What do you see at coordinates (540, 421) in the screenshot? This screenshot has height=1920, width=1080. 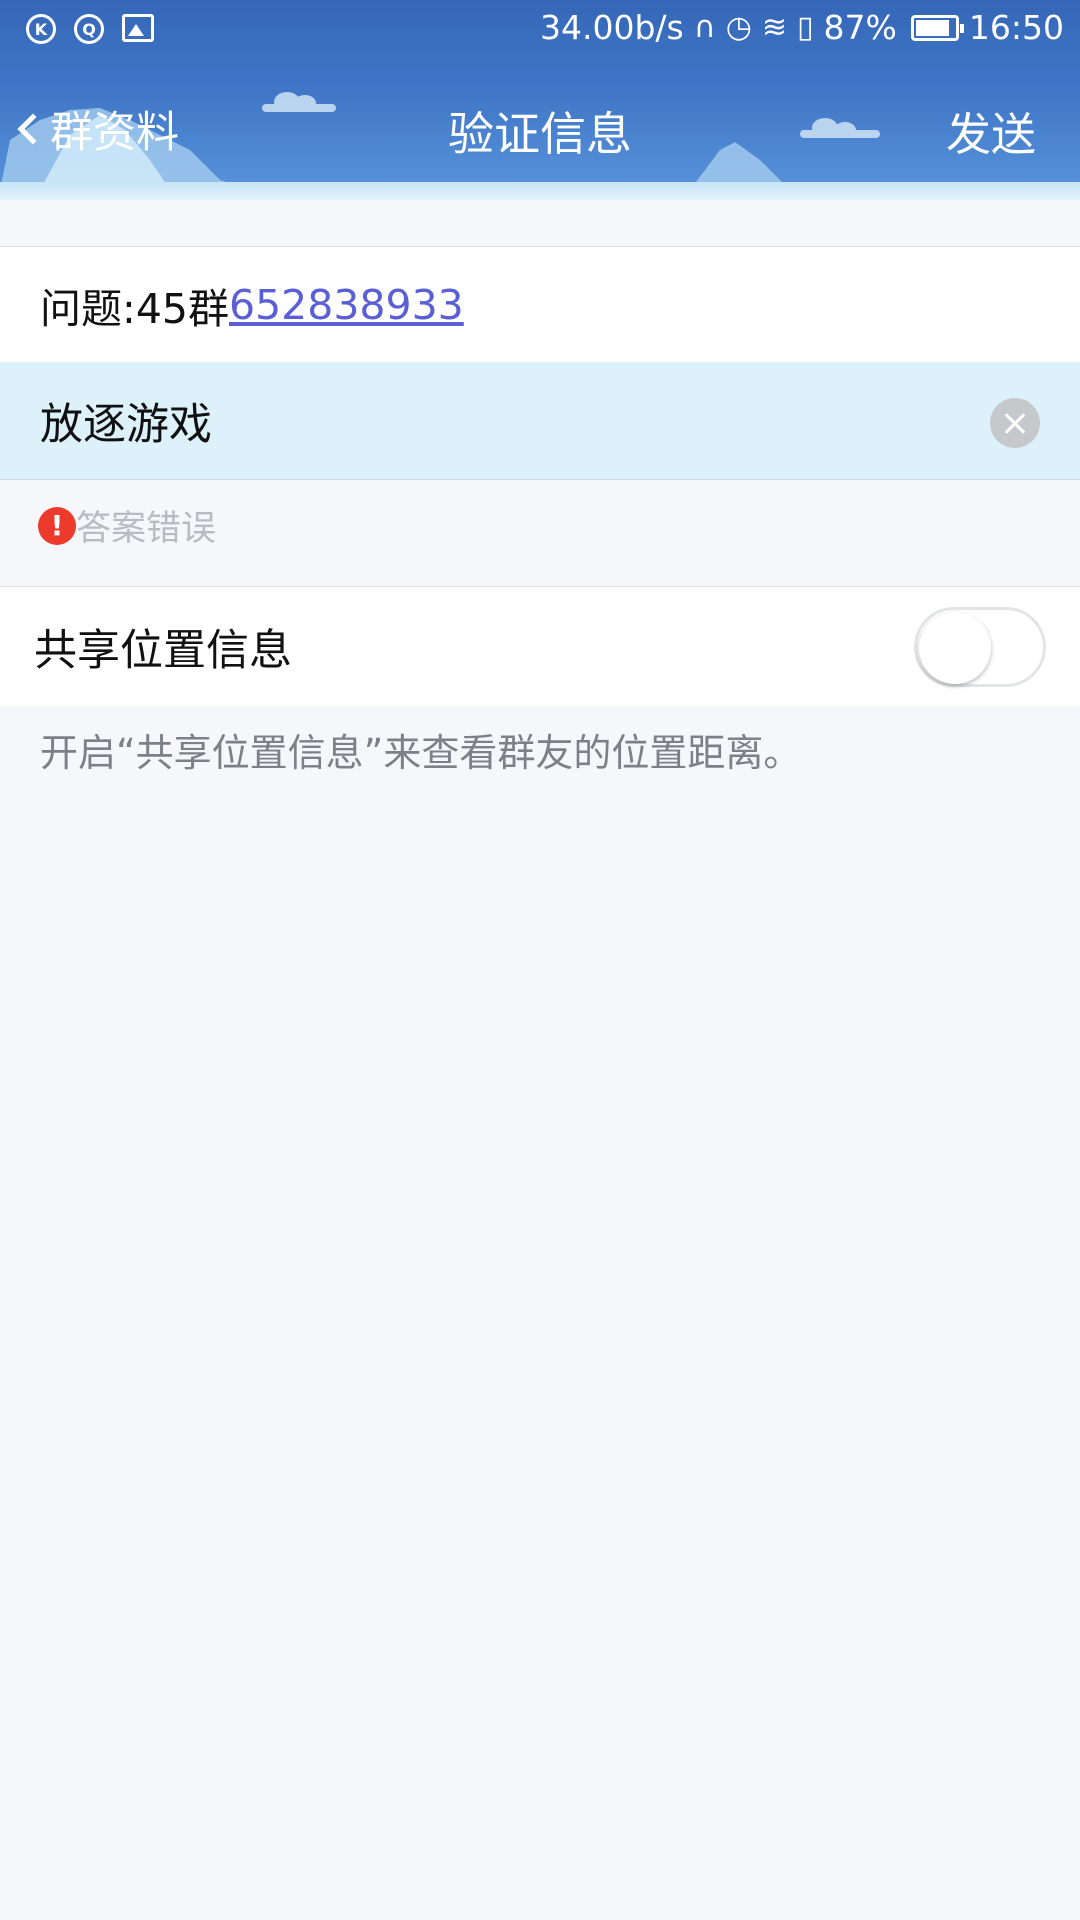 I see `answer-input: 放逐游戏` at bounding box center [540, 421].